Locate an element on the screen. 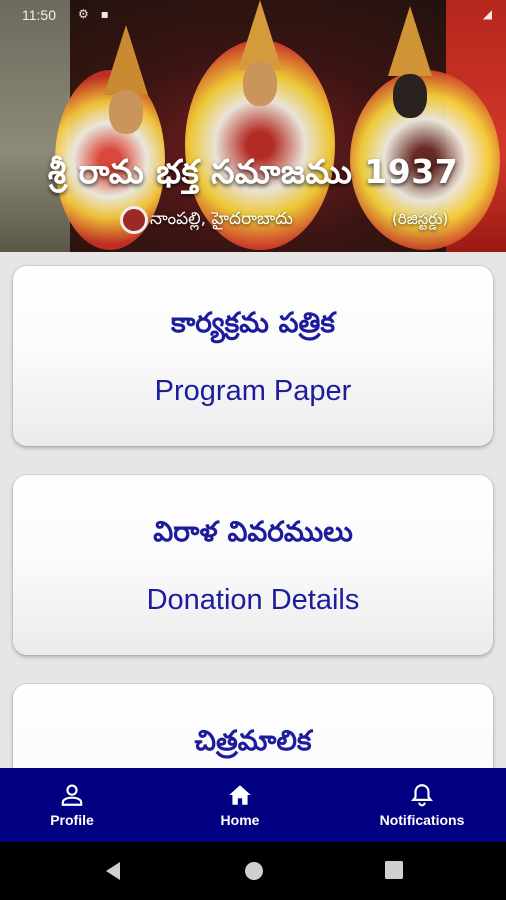  signal-icon: ◢ is located at coordinates (487, 14).